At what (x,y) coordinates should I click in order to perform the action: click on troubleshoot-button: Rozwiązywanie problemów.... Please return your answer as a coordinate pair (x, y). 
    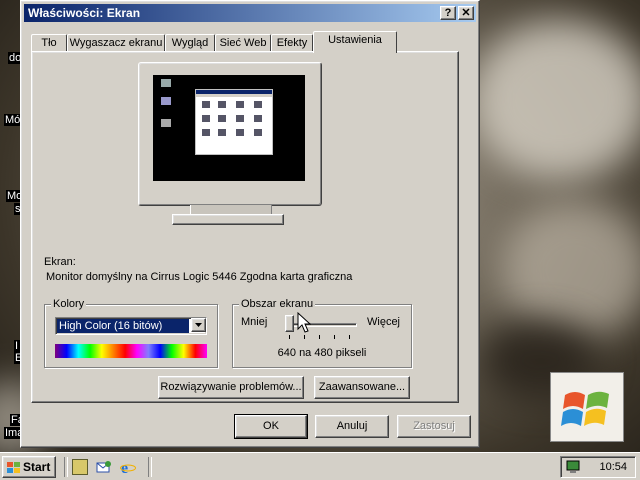
    Looking at the image, I should click on (231, 387).